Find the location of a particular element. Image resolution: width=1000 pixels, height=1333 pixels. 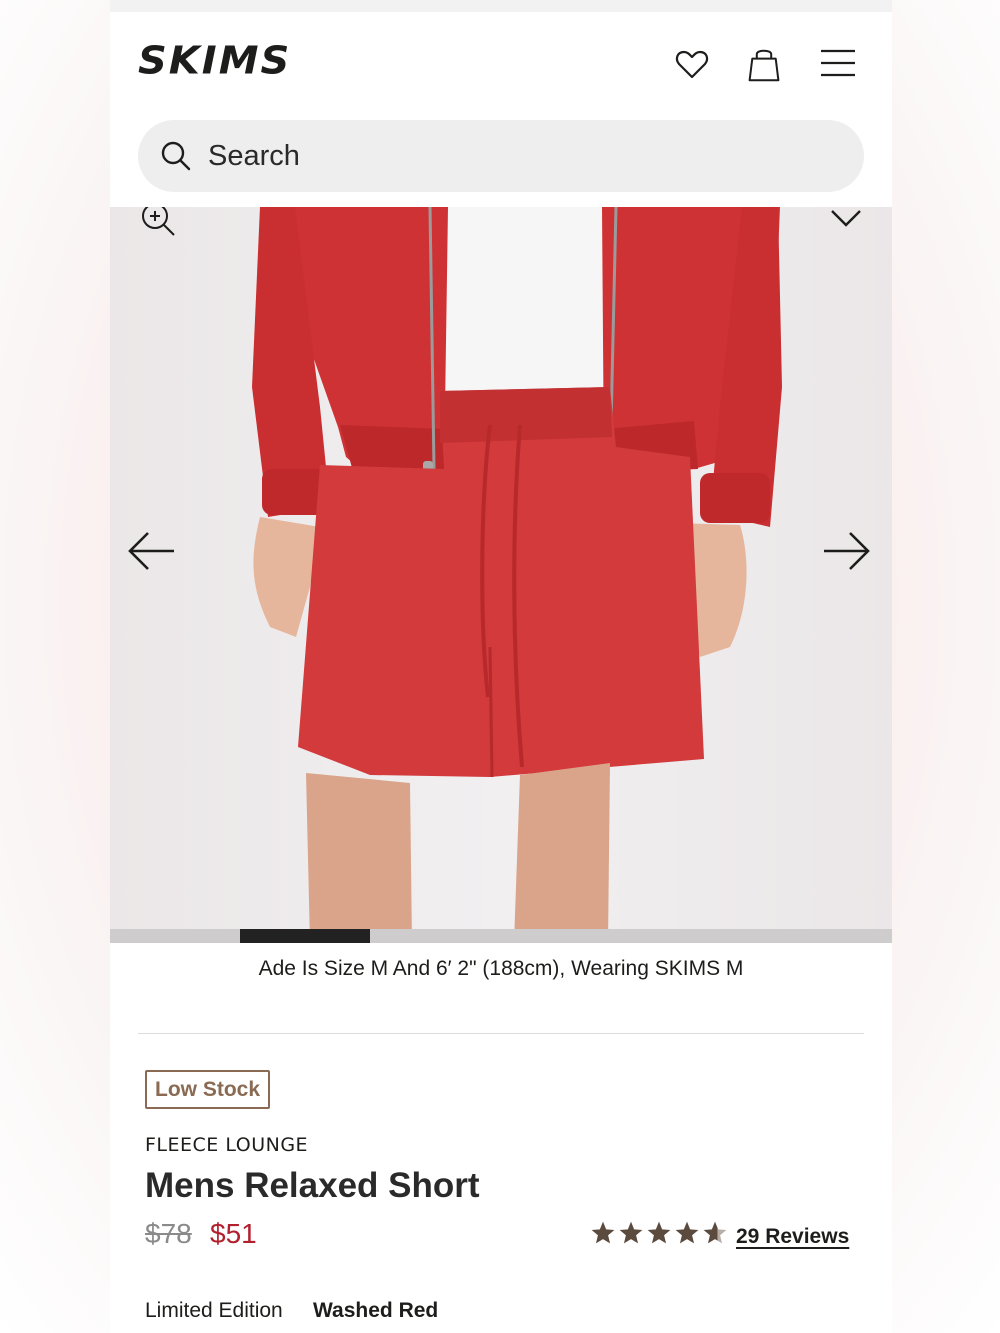

rating-stars is located at coordinates (659, 1233).